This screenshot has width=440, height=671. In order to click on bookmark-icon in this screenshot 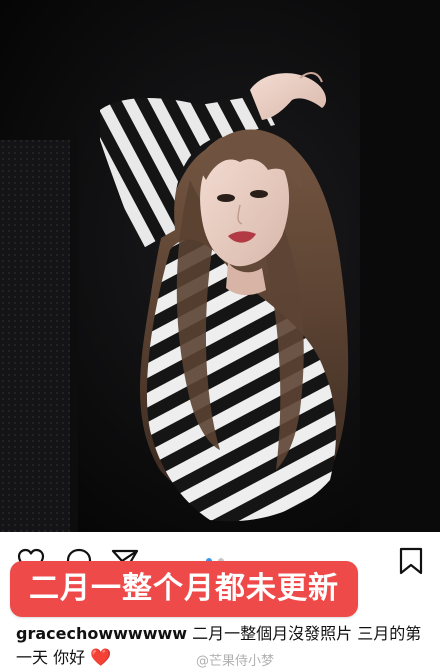, I will do `click(411, 561)`.